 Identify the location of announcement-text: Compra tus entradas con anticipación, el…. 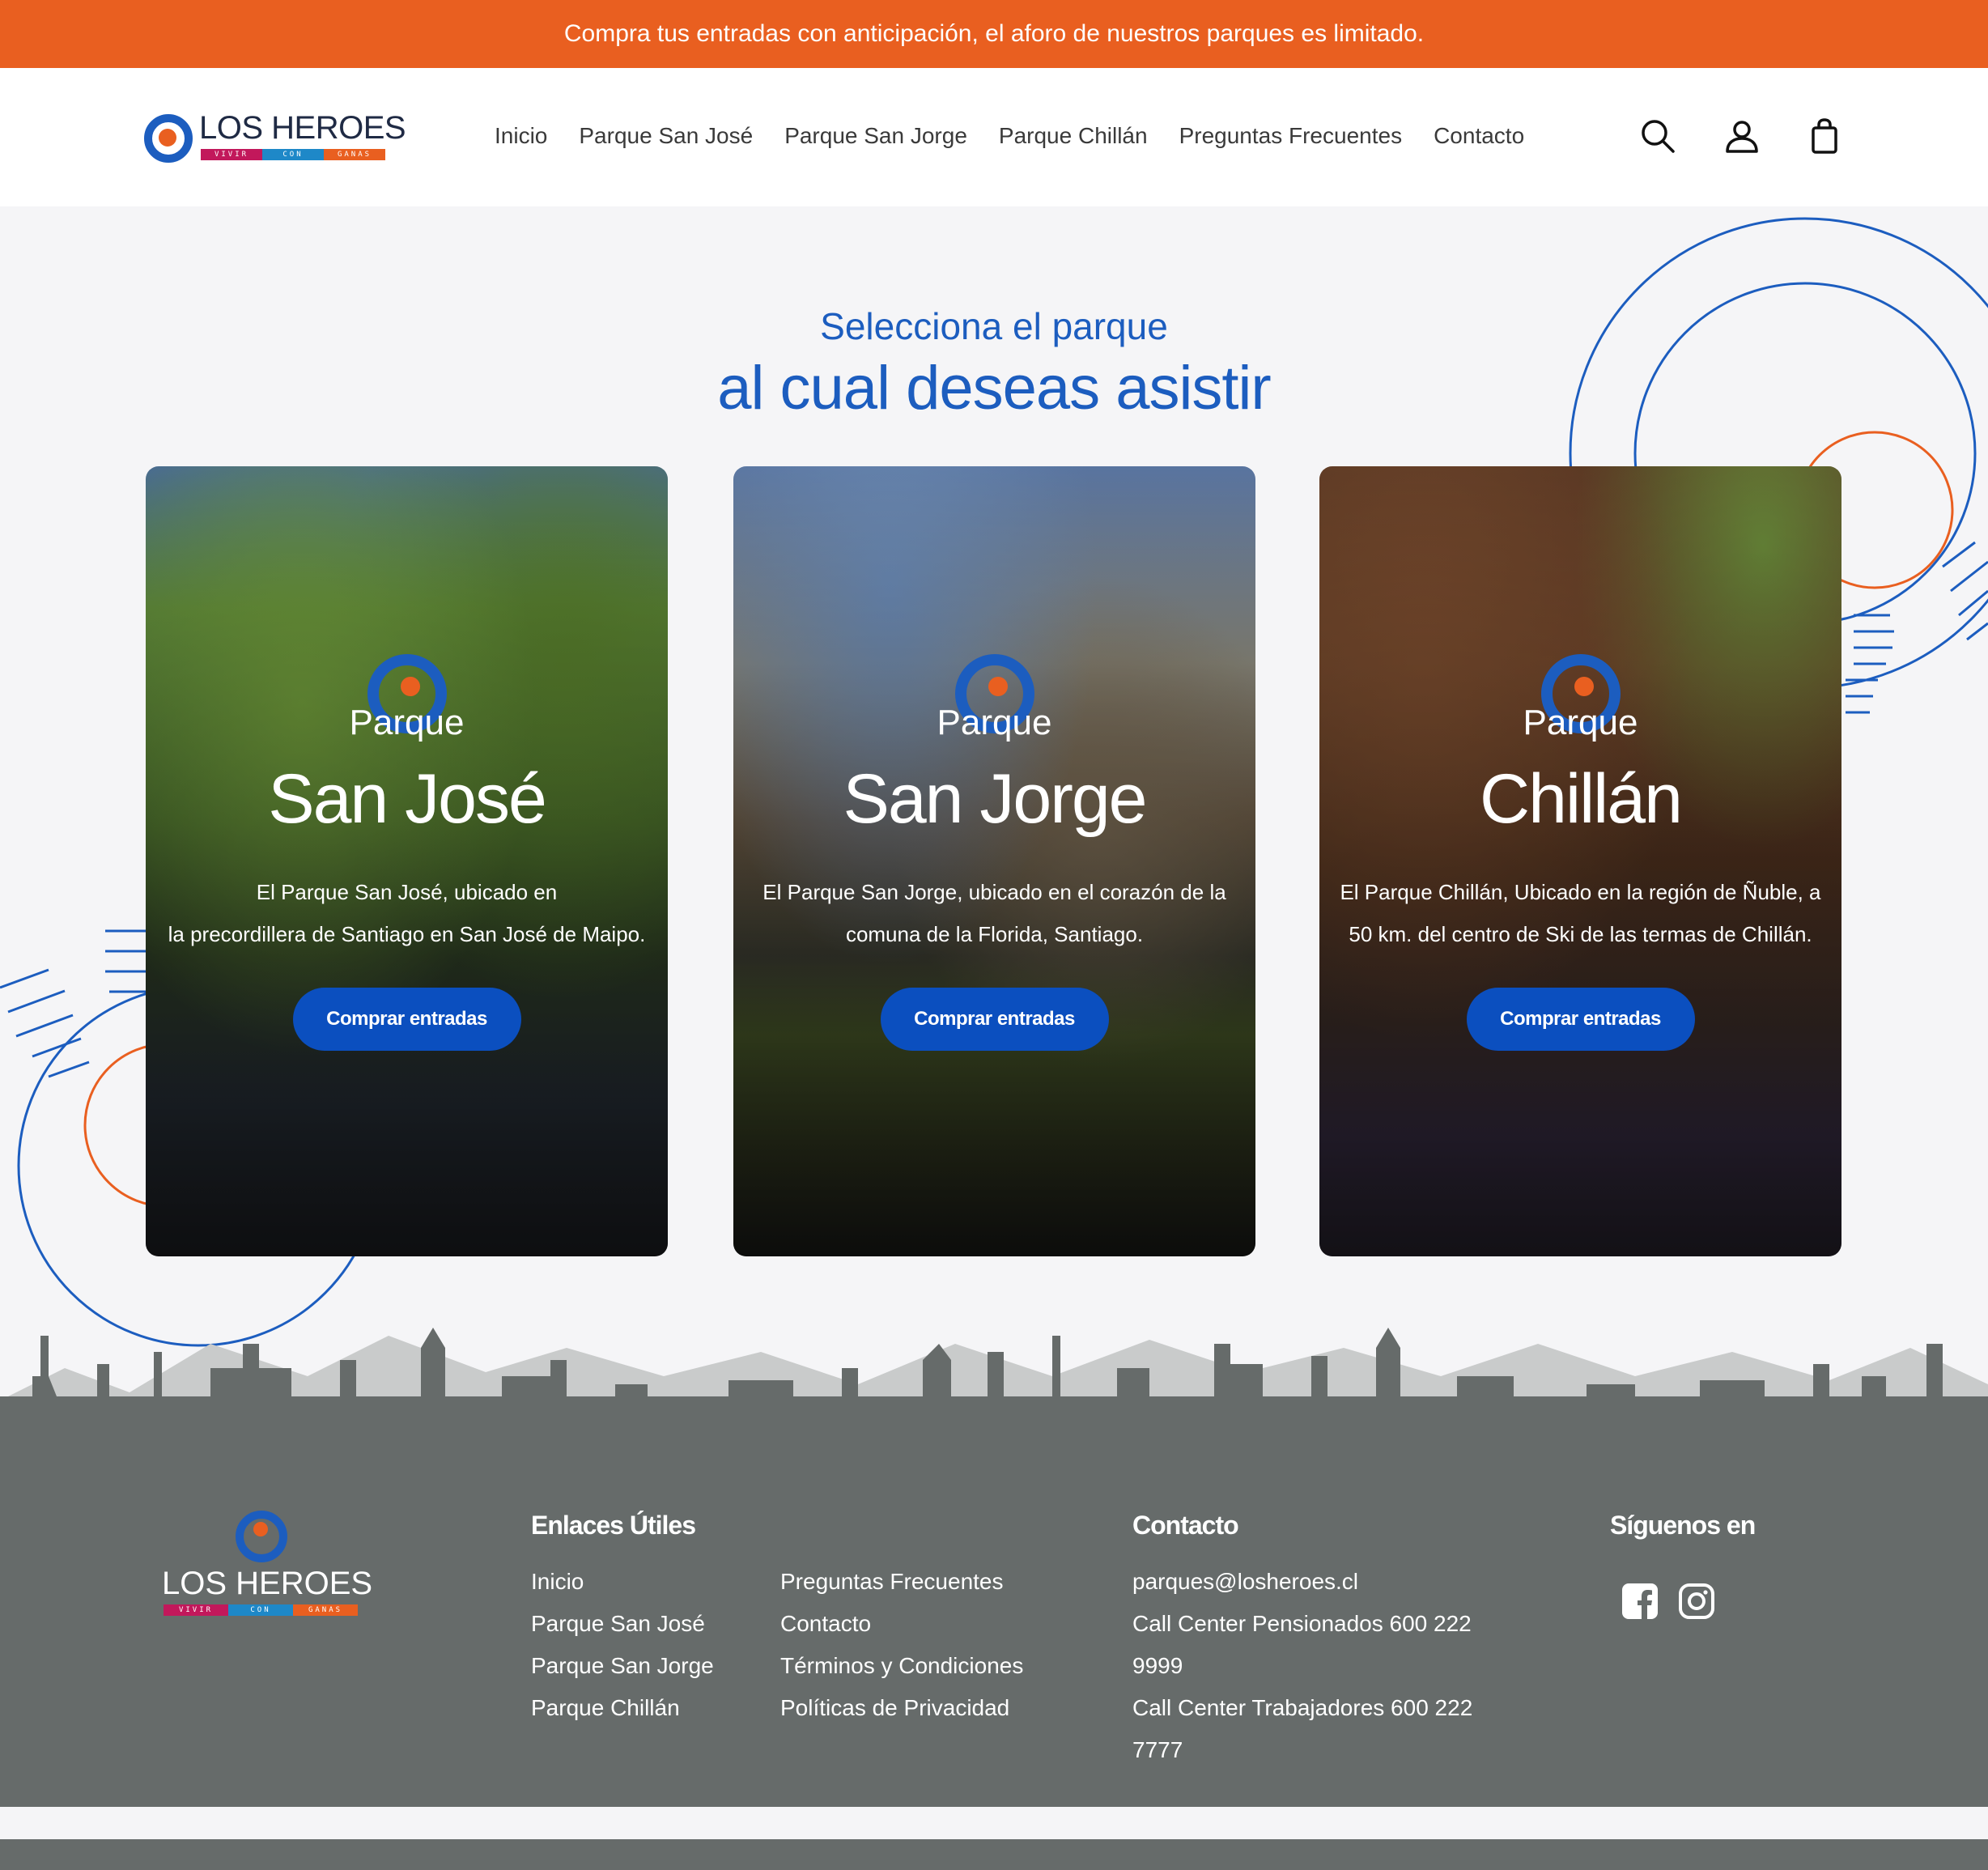
(994, 33).